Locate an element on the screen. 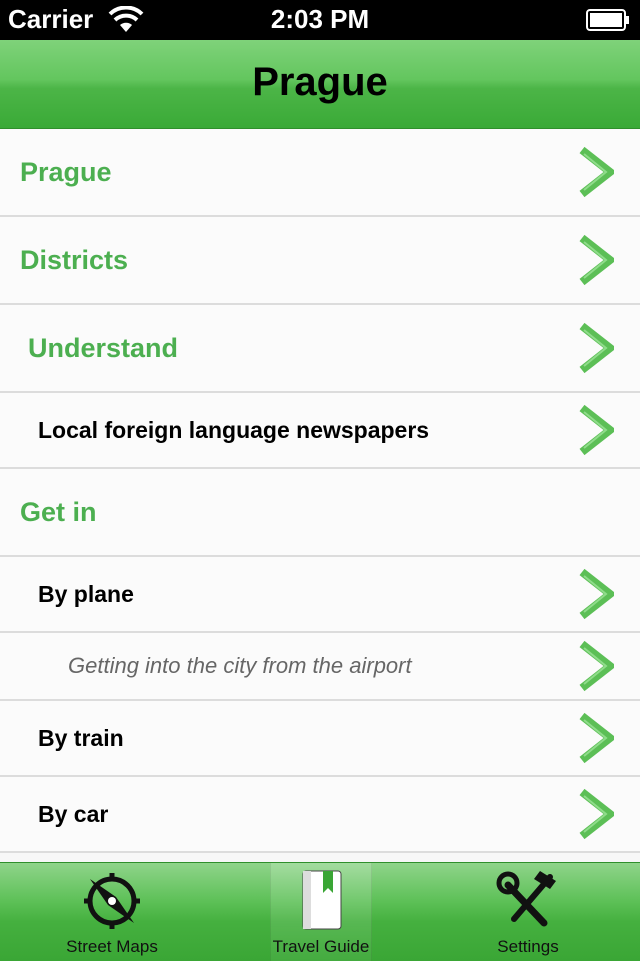 The image size is (640, 961). list-row: Understand is located at coordinates (320, 349).